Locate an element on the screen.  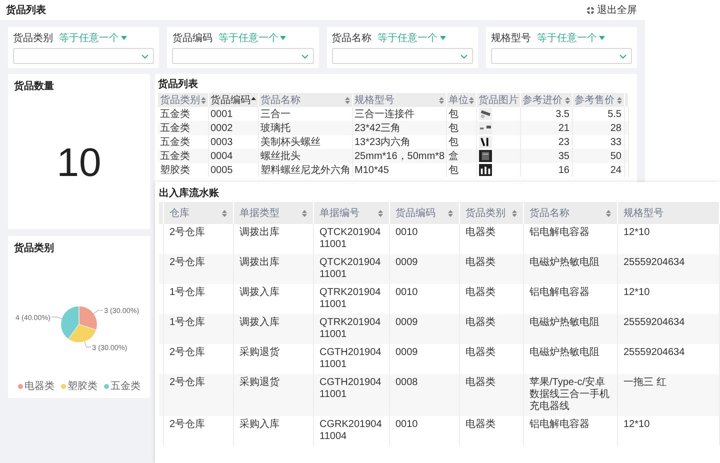
table-cell: 16 is located at coordinates (546, 170).